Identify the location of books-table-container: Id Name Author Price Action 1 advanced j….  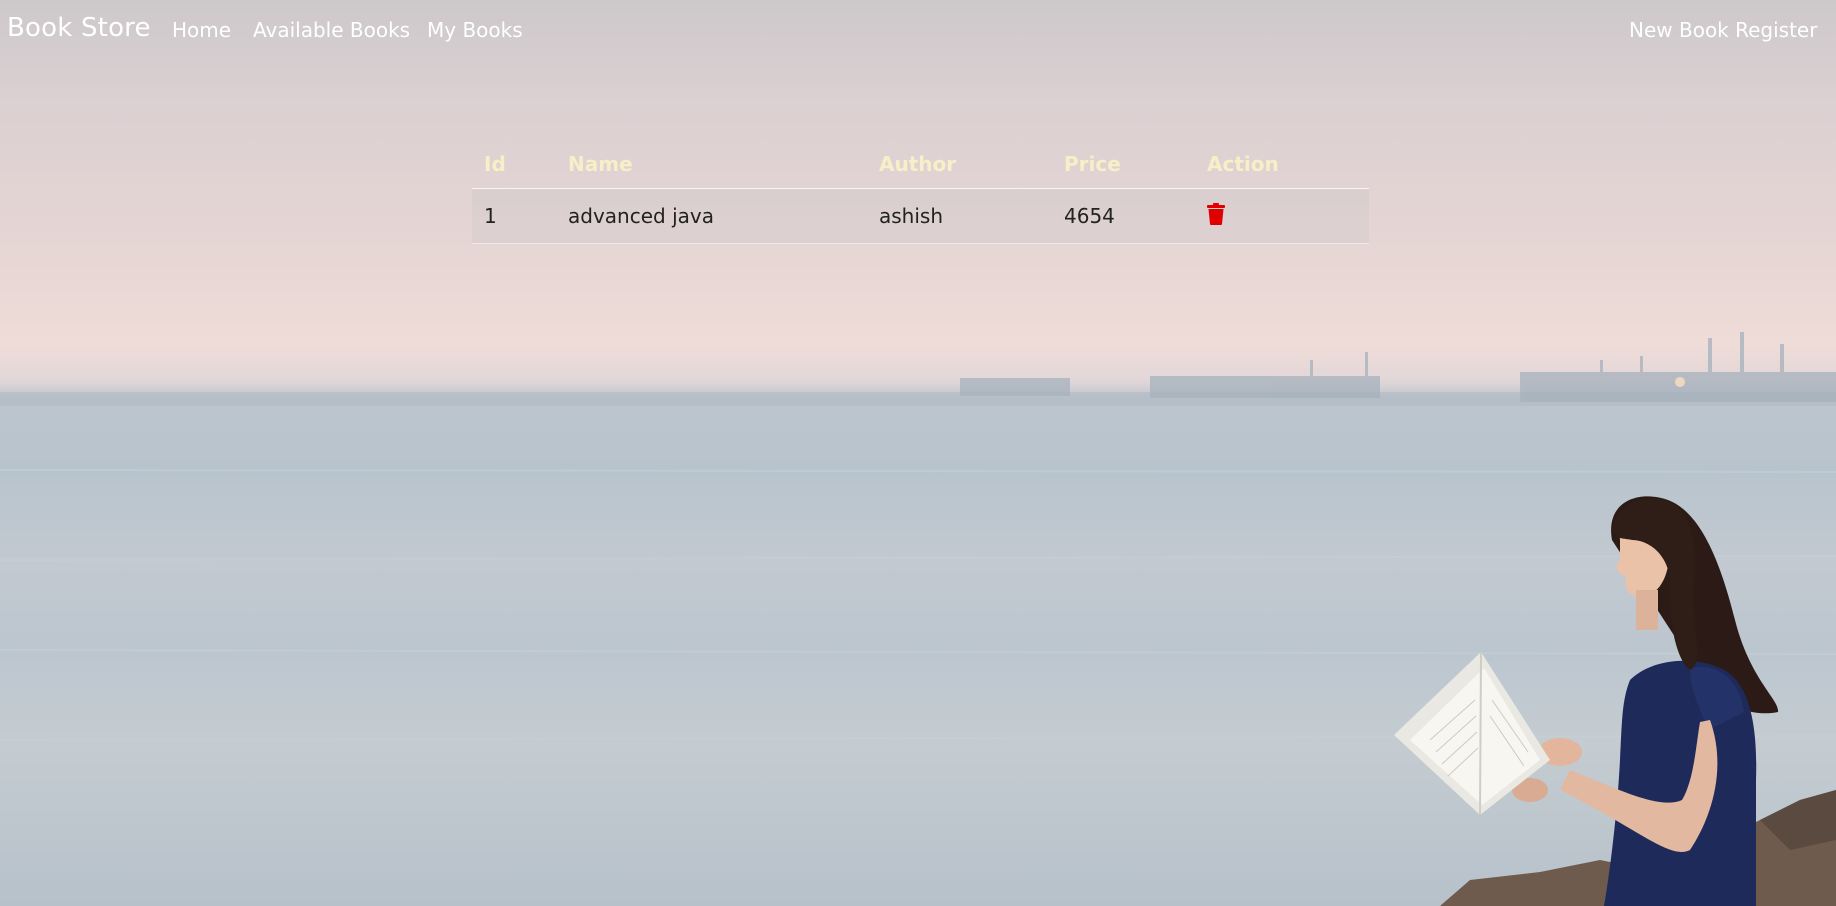
(920, 192).